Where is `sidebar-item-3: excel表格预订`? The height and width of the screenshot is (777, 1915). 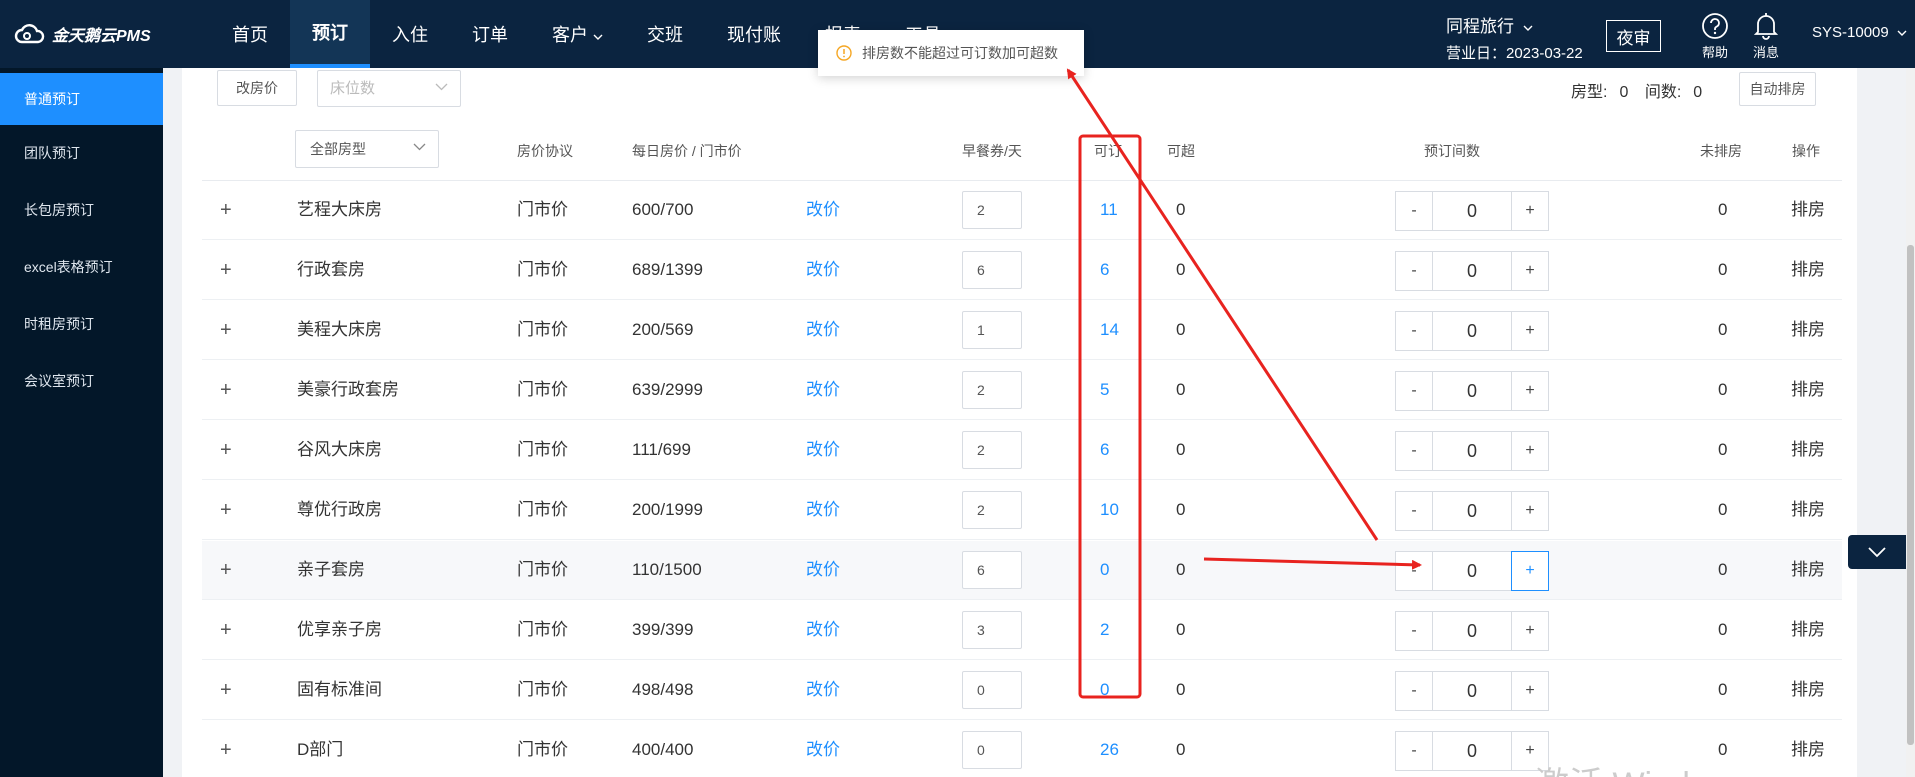
sidebar-item-3: excel表格预订 is located at coordinates (81, 267).